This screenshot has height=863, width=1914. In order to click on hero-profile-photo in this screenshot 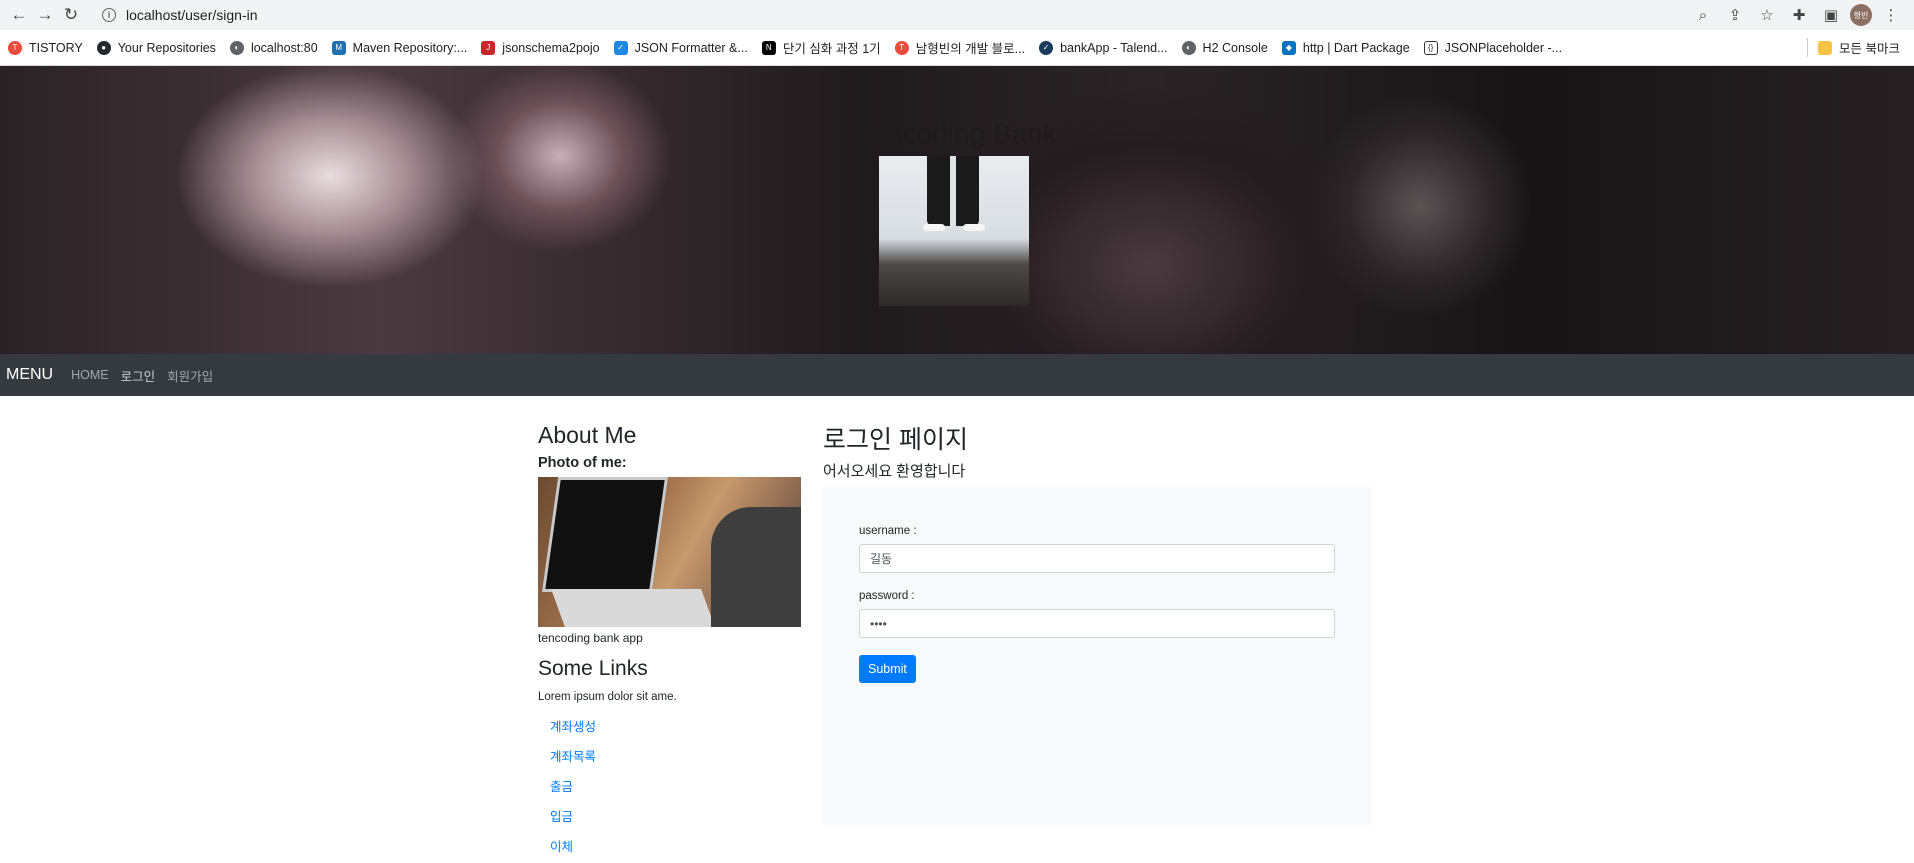, I will do `click(954, 231)`.